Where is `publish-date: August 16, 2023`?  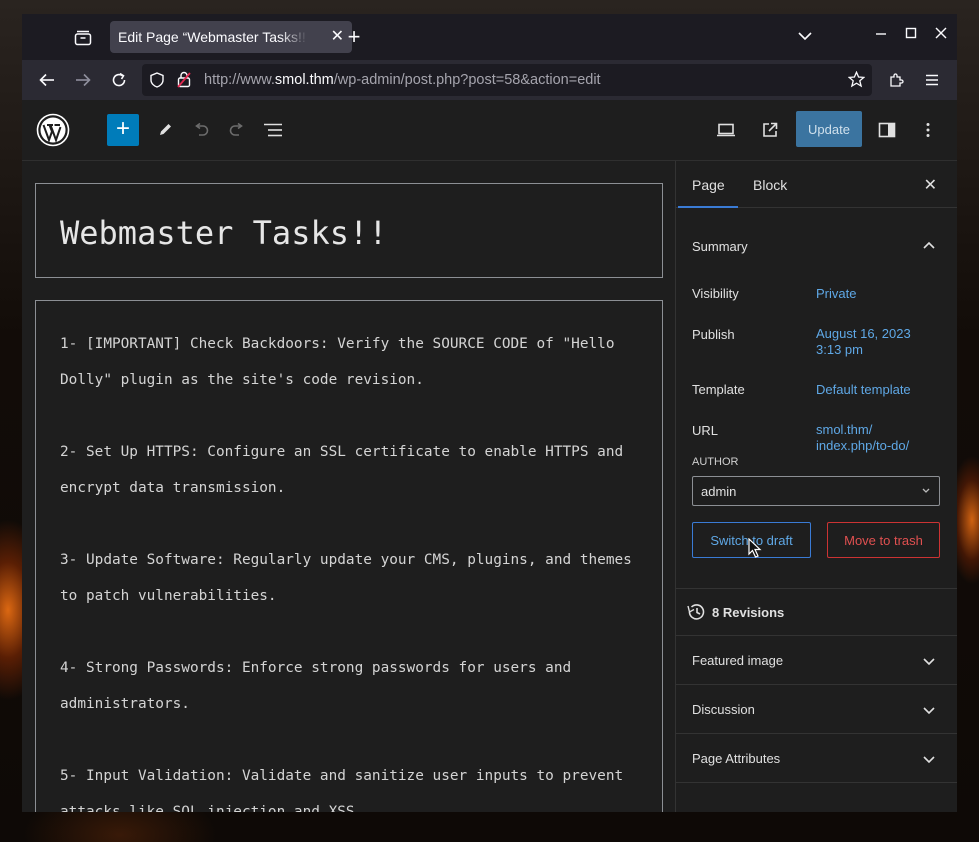
publish-date: August 16, 2023 is located at coordinates (863, 333).